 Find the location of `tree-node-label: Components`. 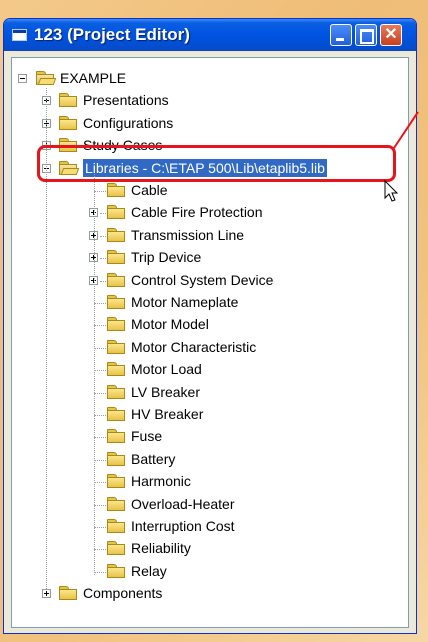

tree-node-label: Components is located at coordinates (122, 593).